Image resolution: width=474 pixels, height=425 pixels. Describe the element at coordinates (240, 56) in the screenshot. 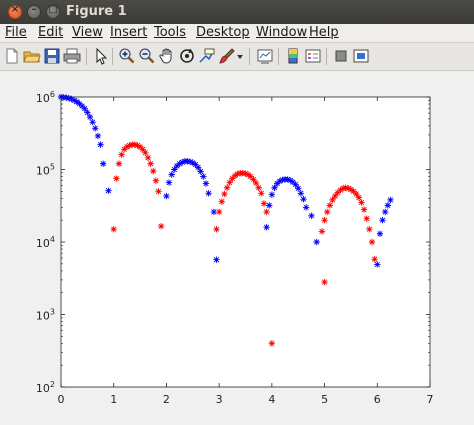

I see `brush-dropdown-icon` at that location.